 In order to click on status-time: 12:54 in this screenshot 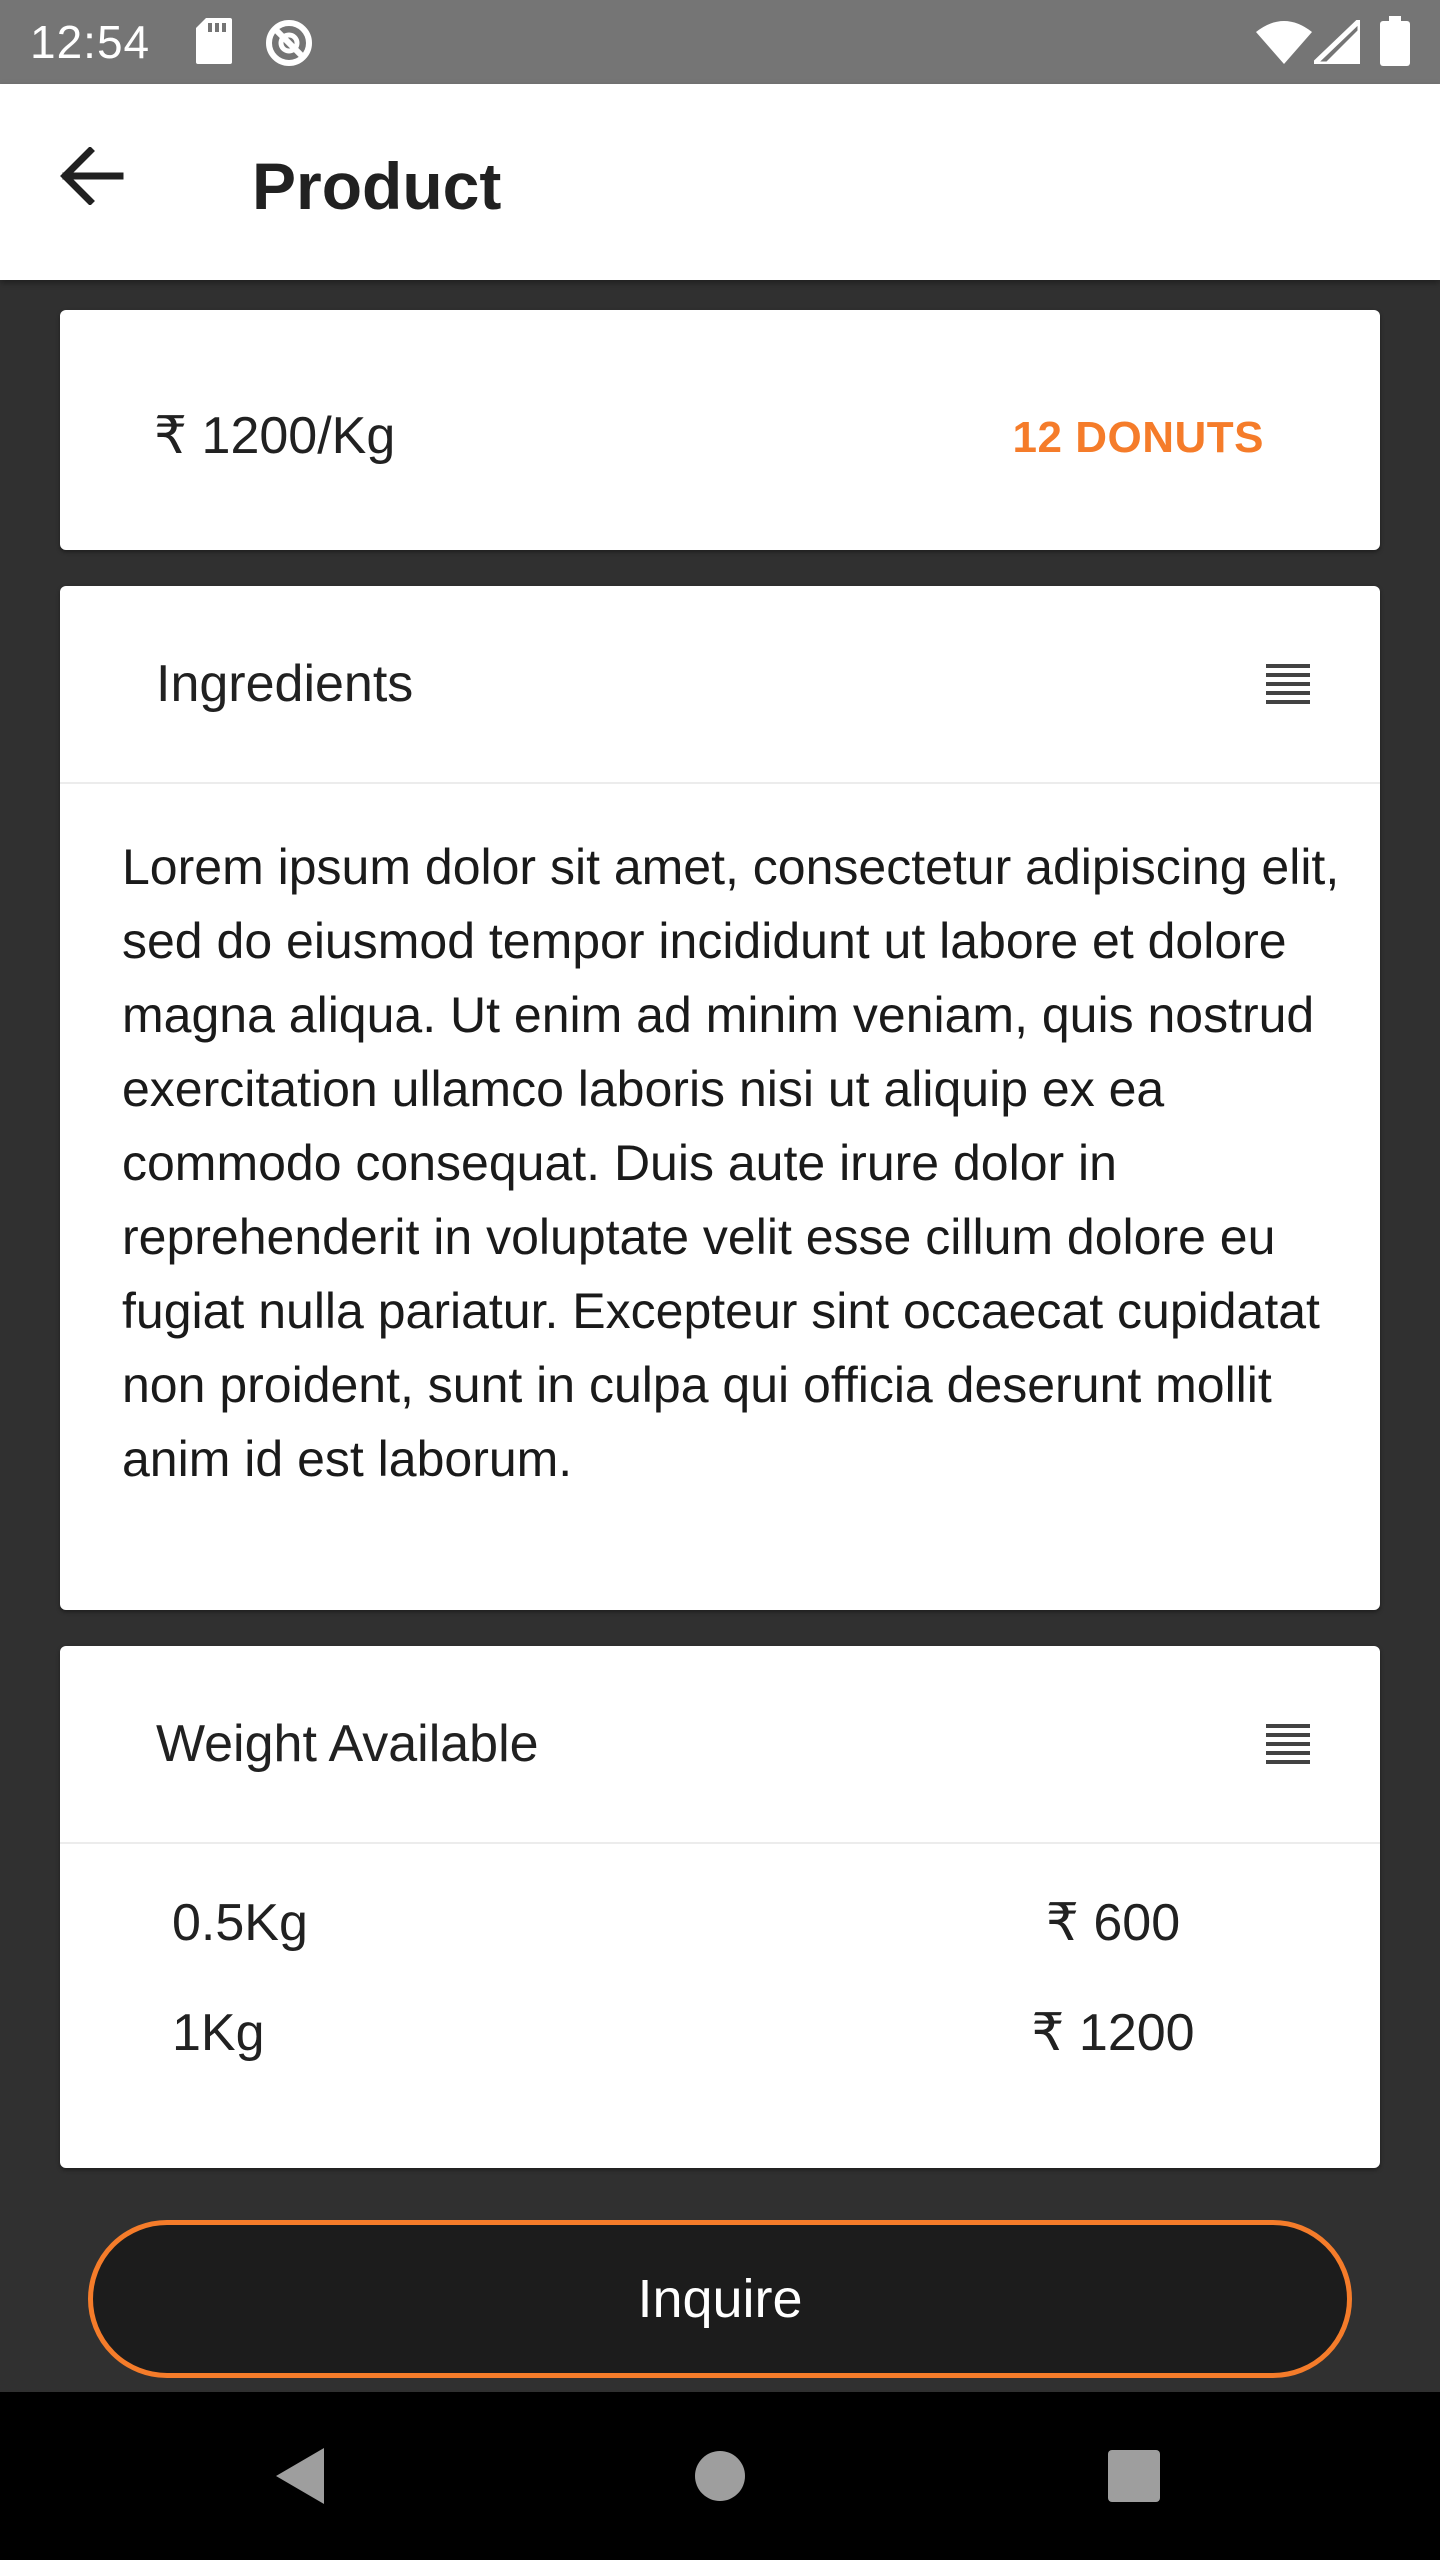, I will do `click(90, 42)`.